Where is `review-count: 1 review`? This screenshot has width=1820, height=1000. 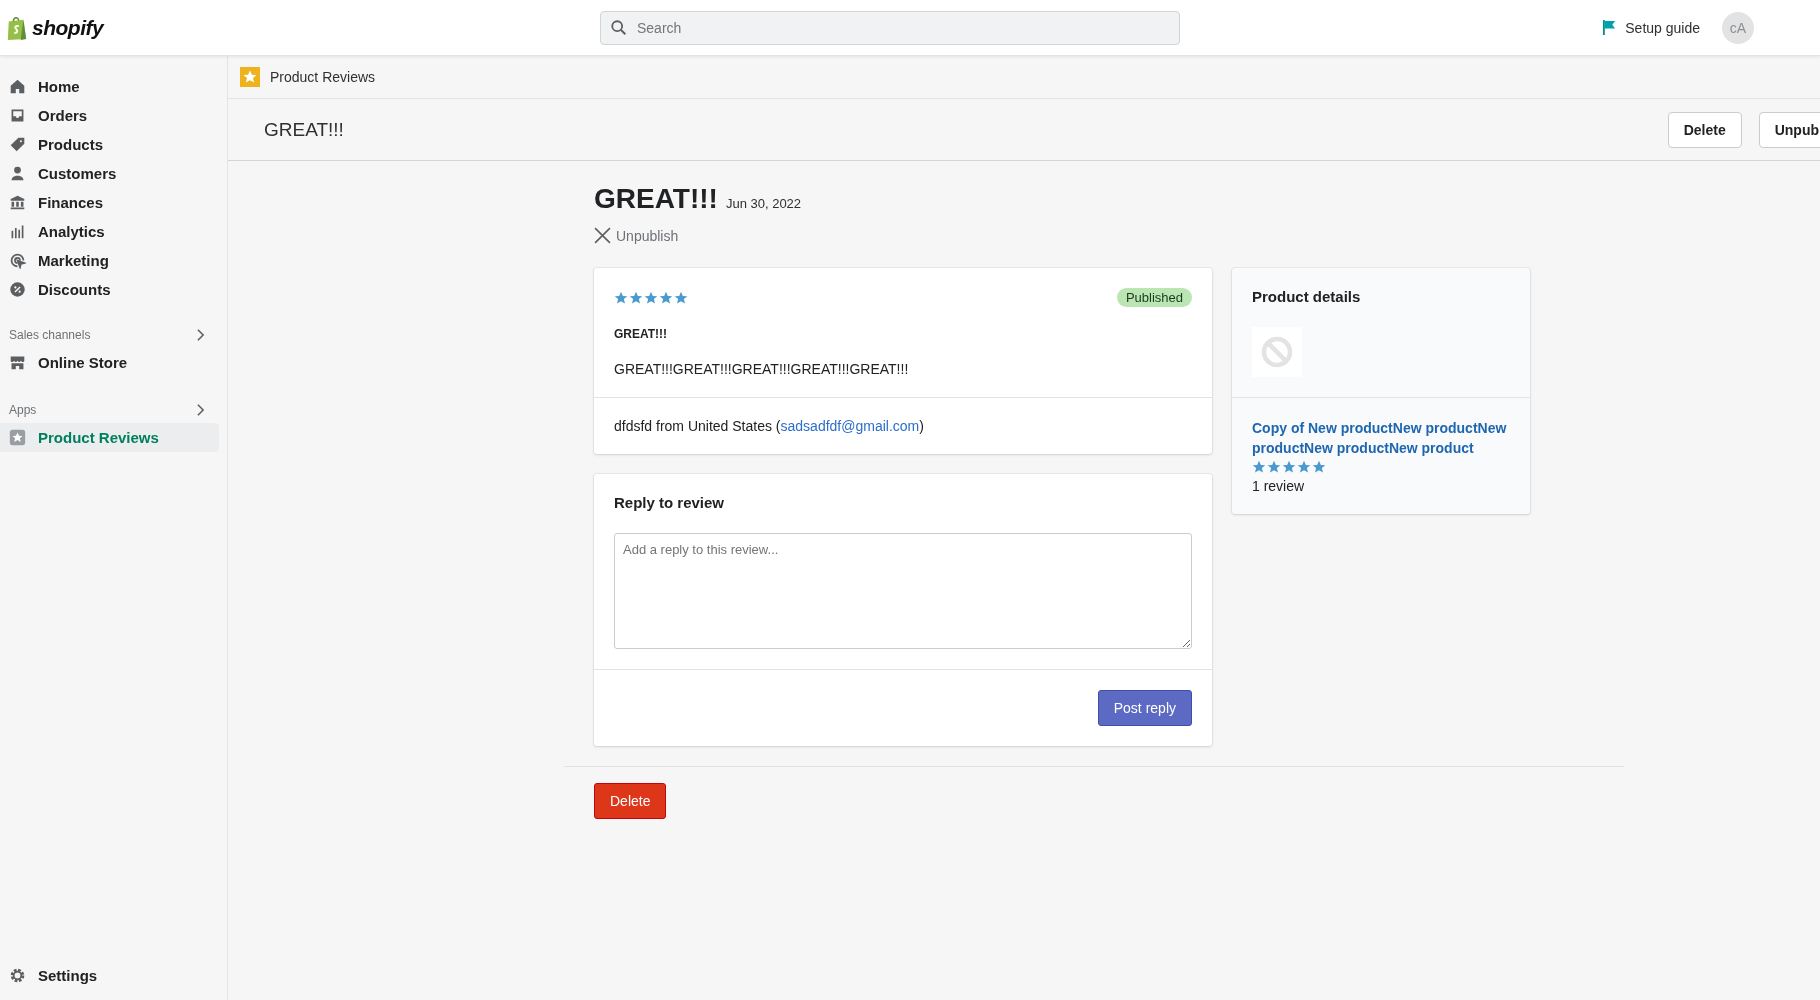
review-count: 1 review is located at coordinates (1279, 486).